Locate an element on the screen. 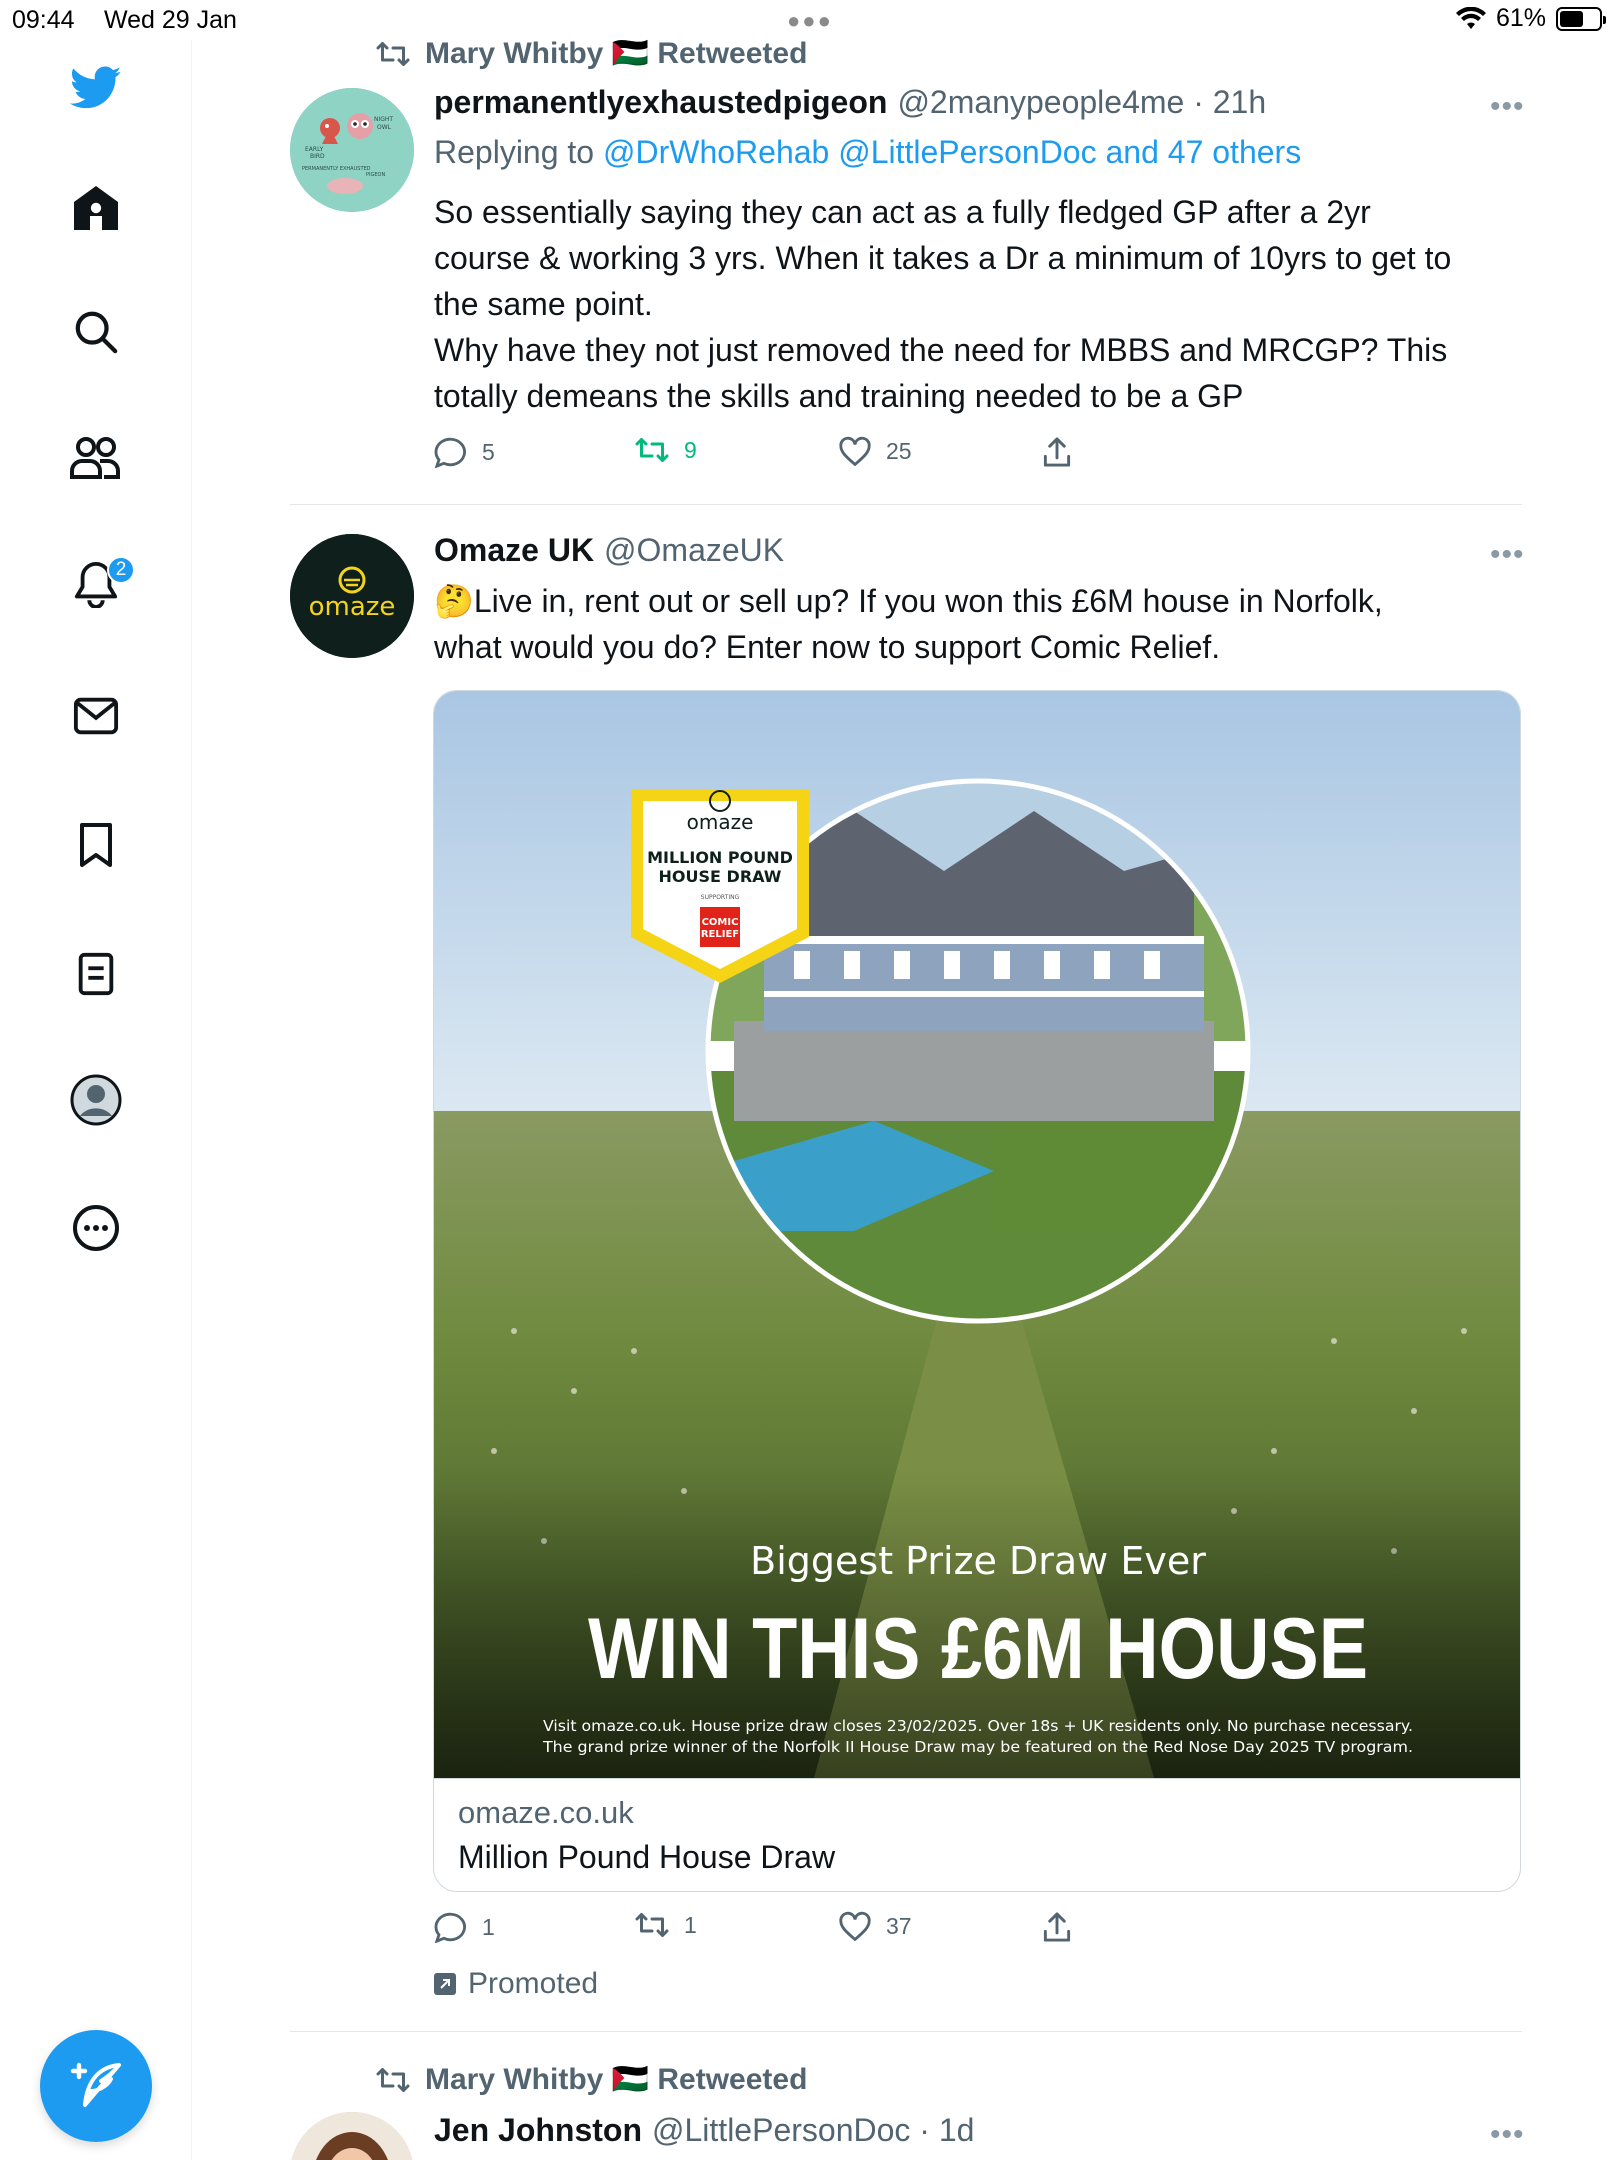 This screenshot has width=1620, height=2160. avatar-label-night: NIGHT is located at coordinates (383, 119).